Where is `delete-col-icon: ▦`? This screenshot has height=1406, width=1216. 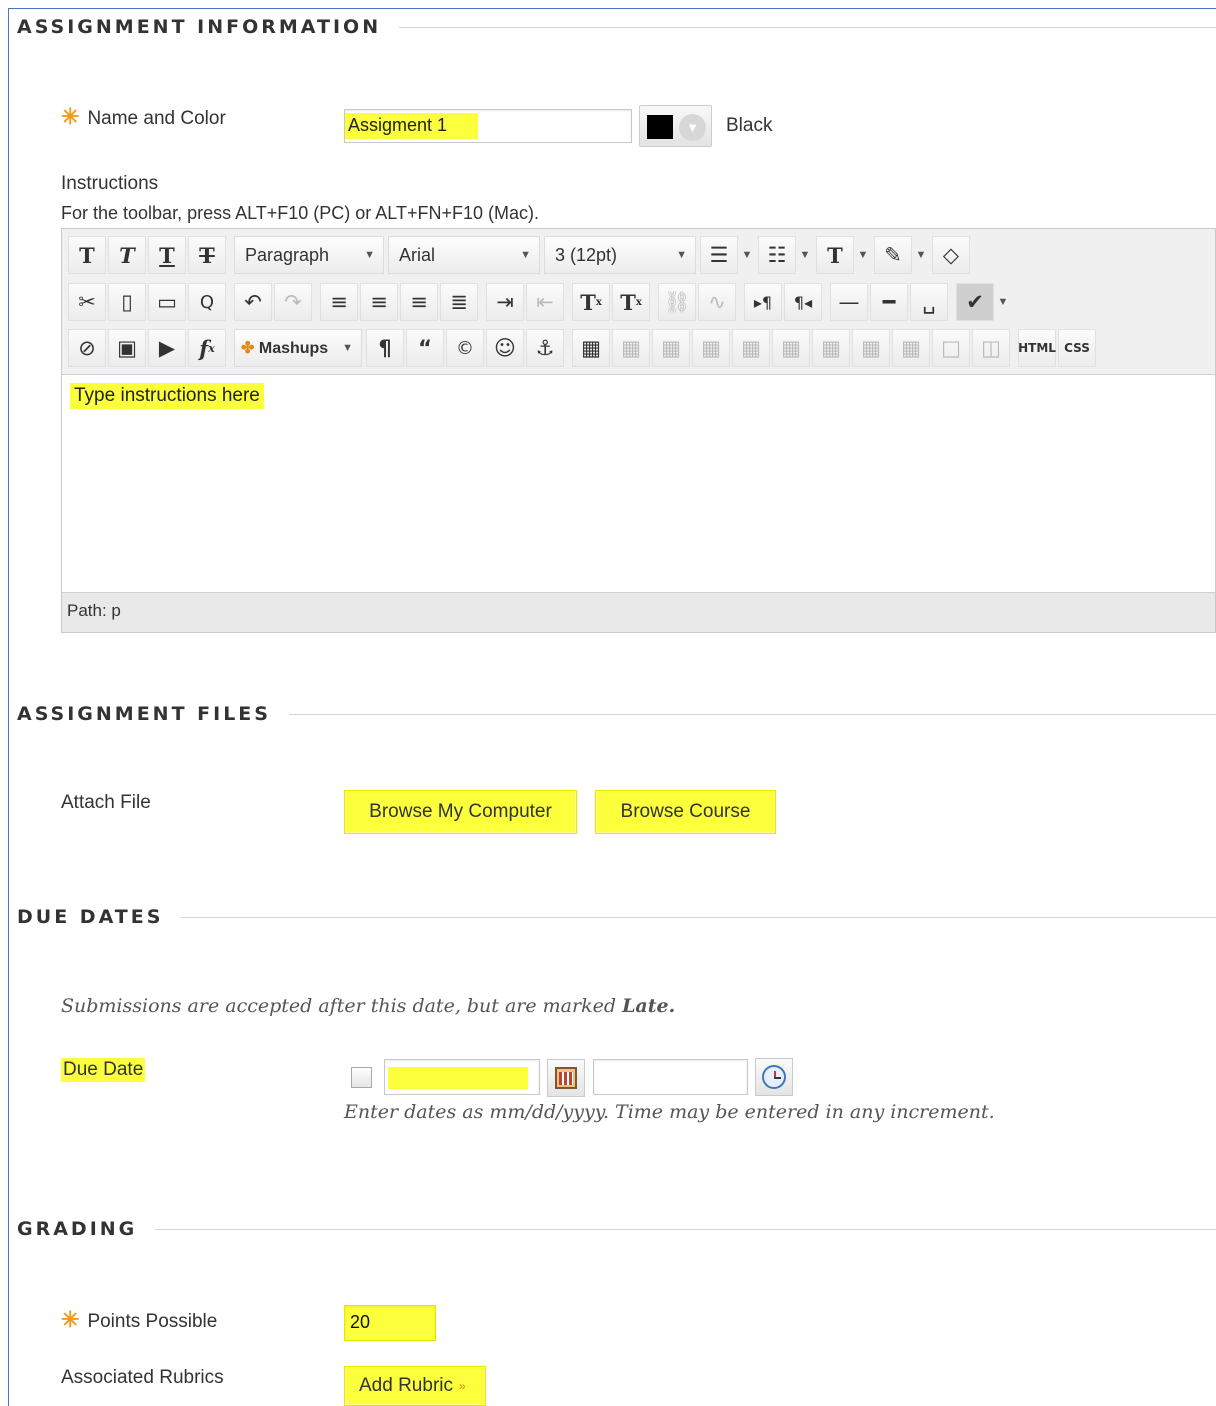
delete-col-icon: ▦ is located at coordinates (911, 348).